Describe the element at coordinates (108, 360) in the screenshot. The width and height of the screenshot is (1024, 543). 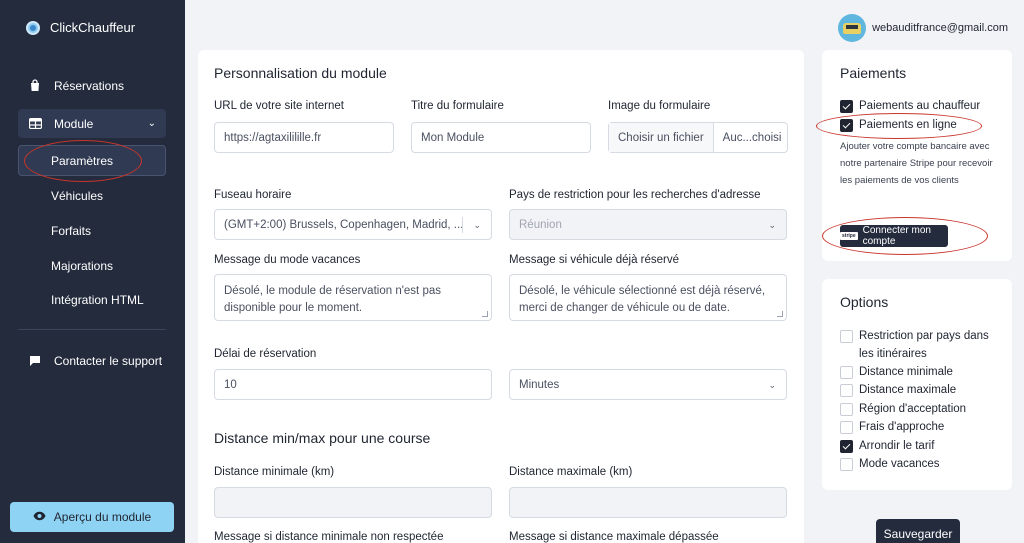
I see `sidebar-item-label: Contacter le support` at that location.